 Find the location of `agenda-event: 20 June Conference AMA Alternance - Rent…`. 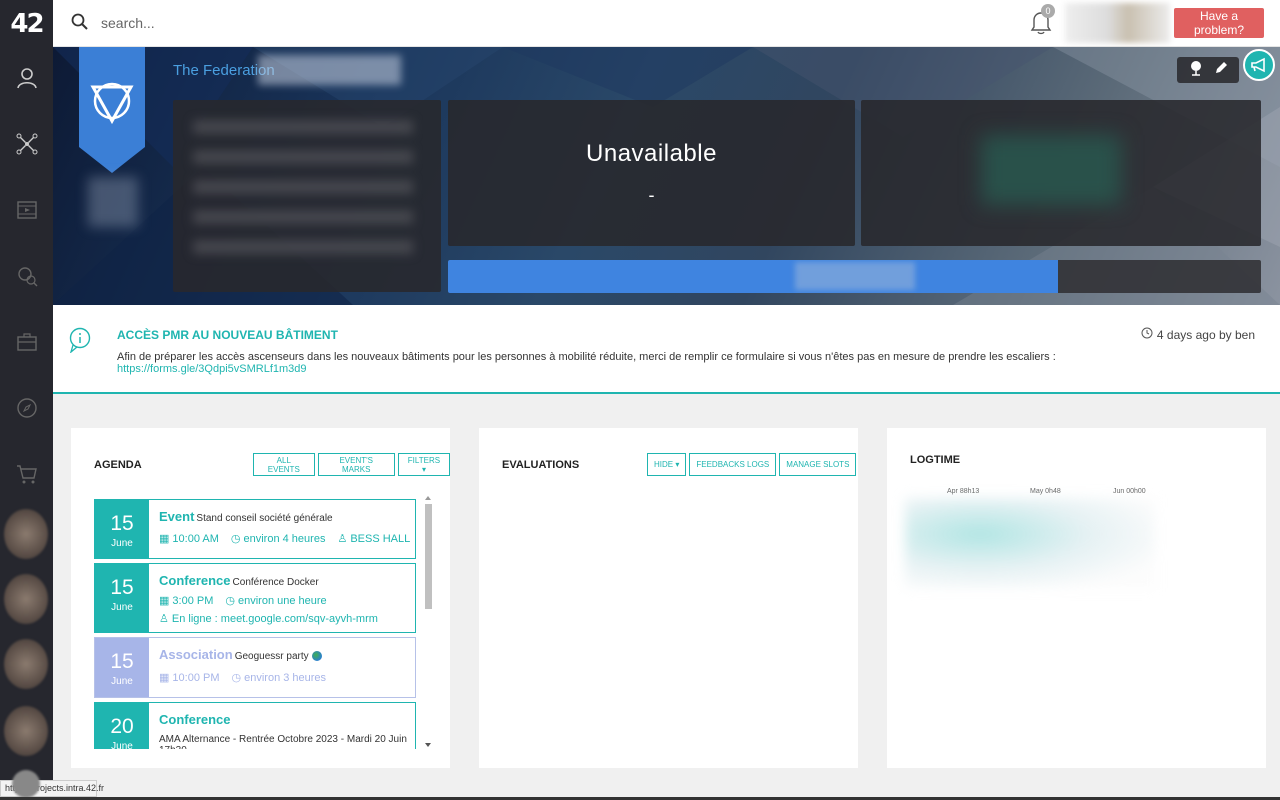

agenda-event: 20 June Conference AMA Alternance - Rent… is located at coordinates (255, 725).